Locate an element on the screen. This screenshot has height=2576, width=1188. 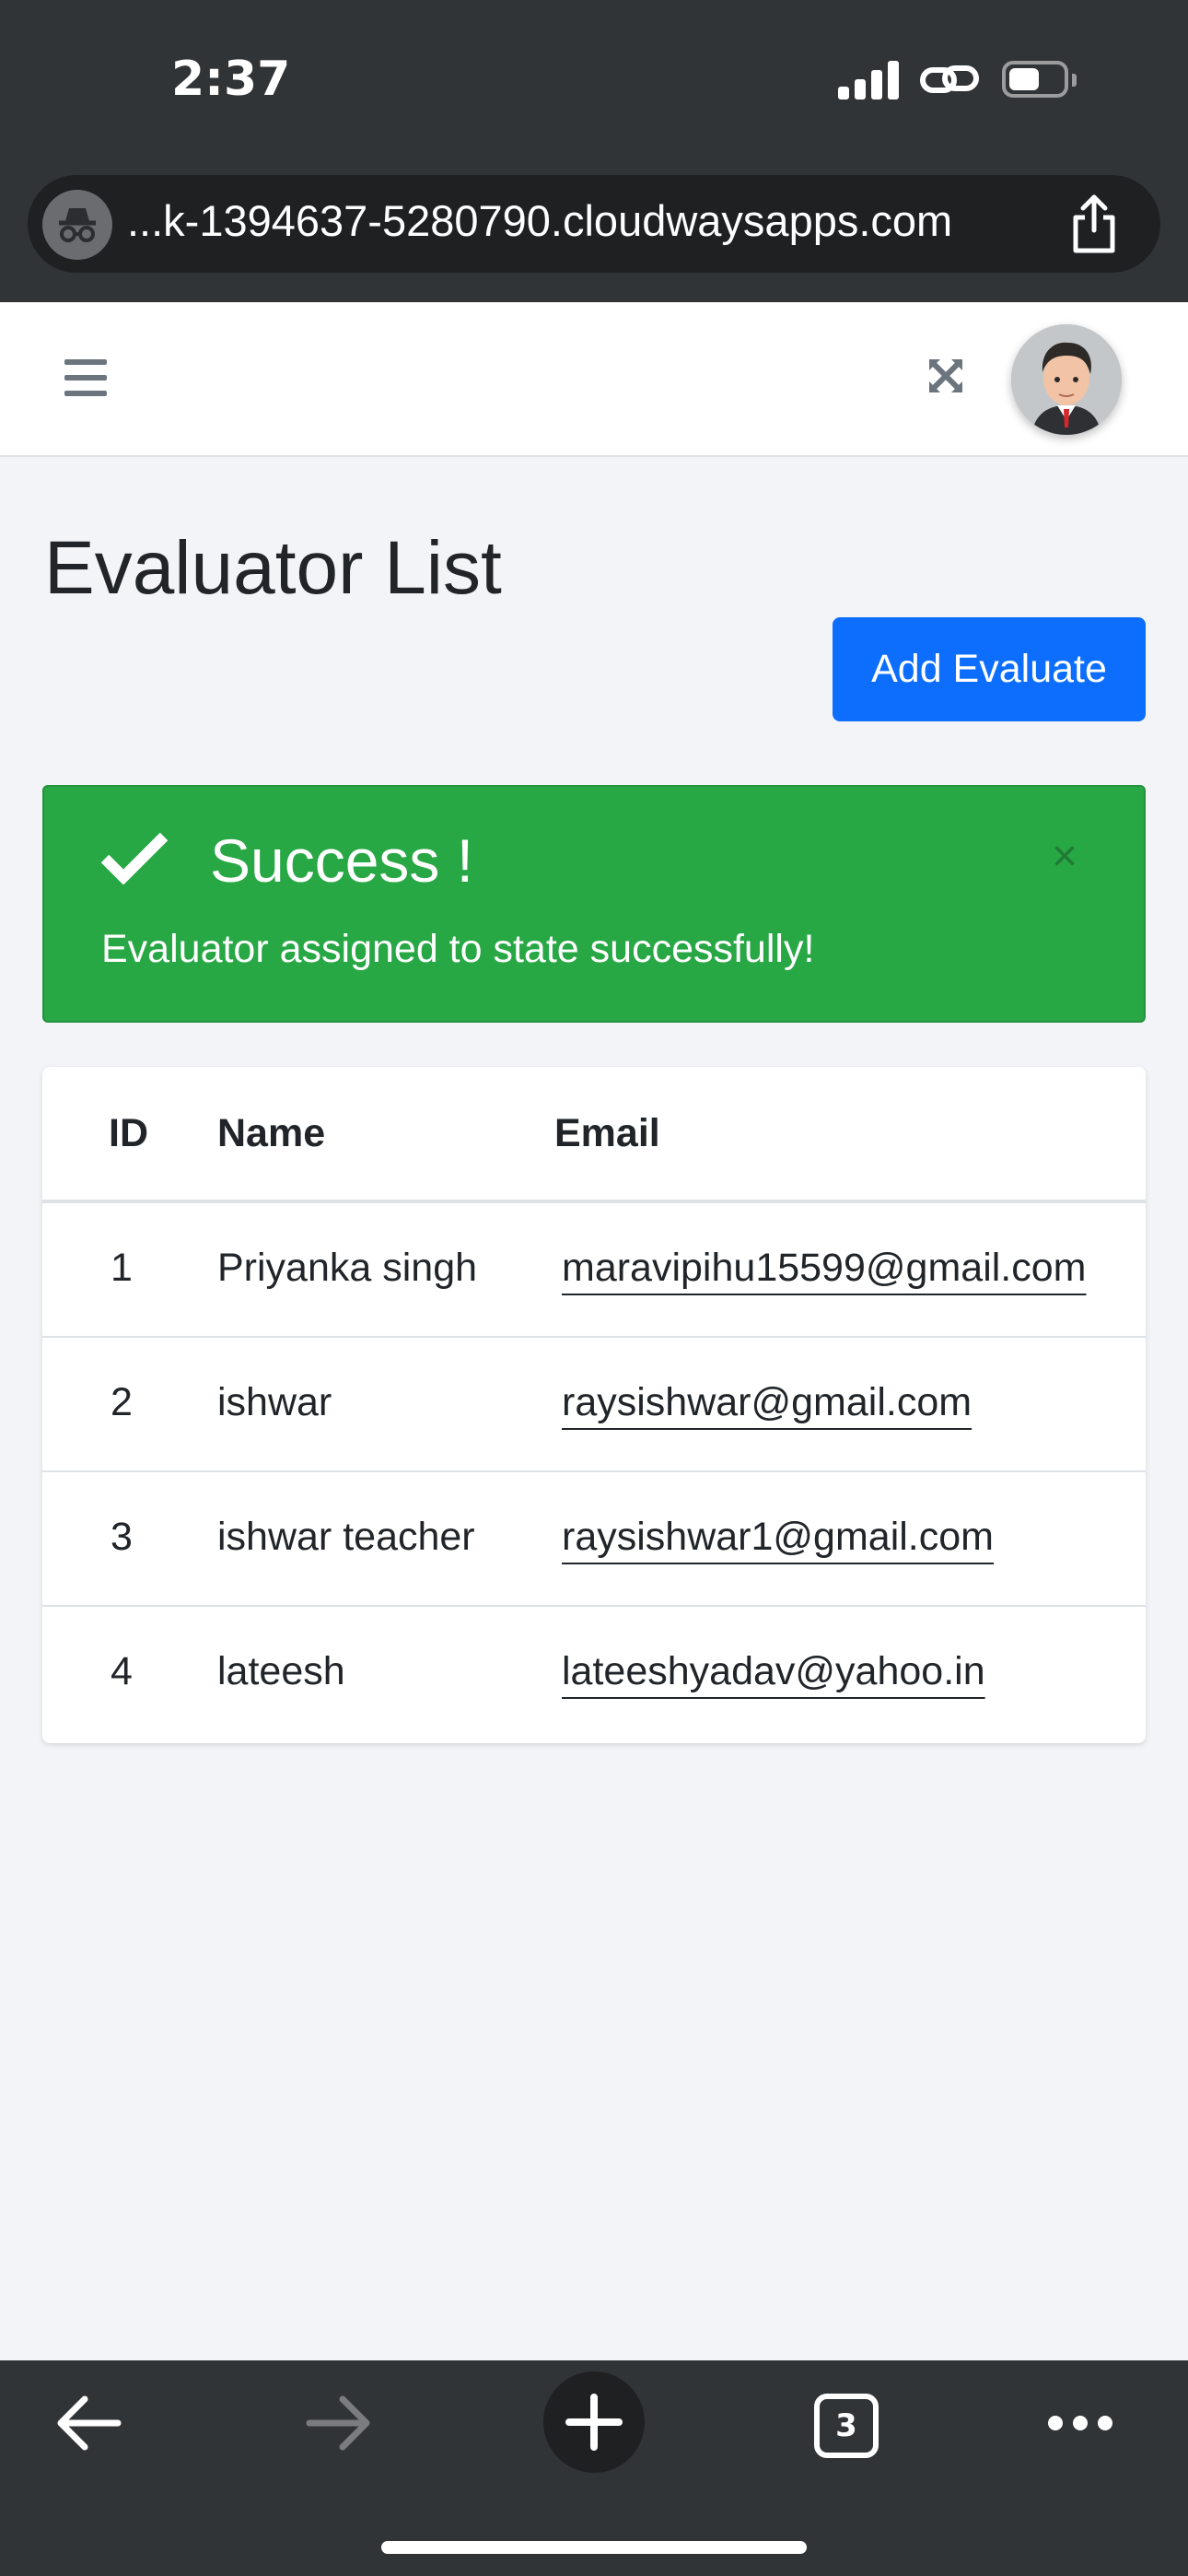
cell-id: 4 is located at coordinates (122, 1671).